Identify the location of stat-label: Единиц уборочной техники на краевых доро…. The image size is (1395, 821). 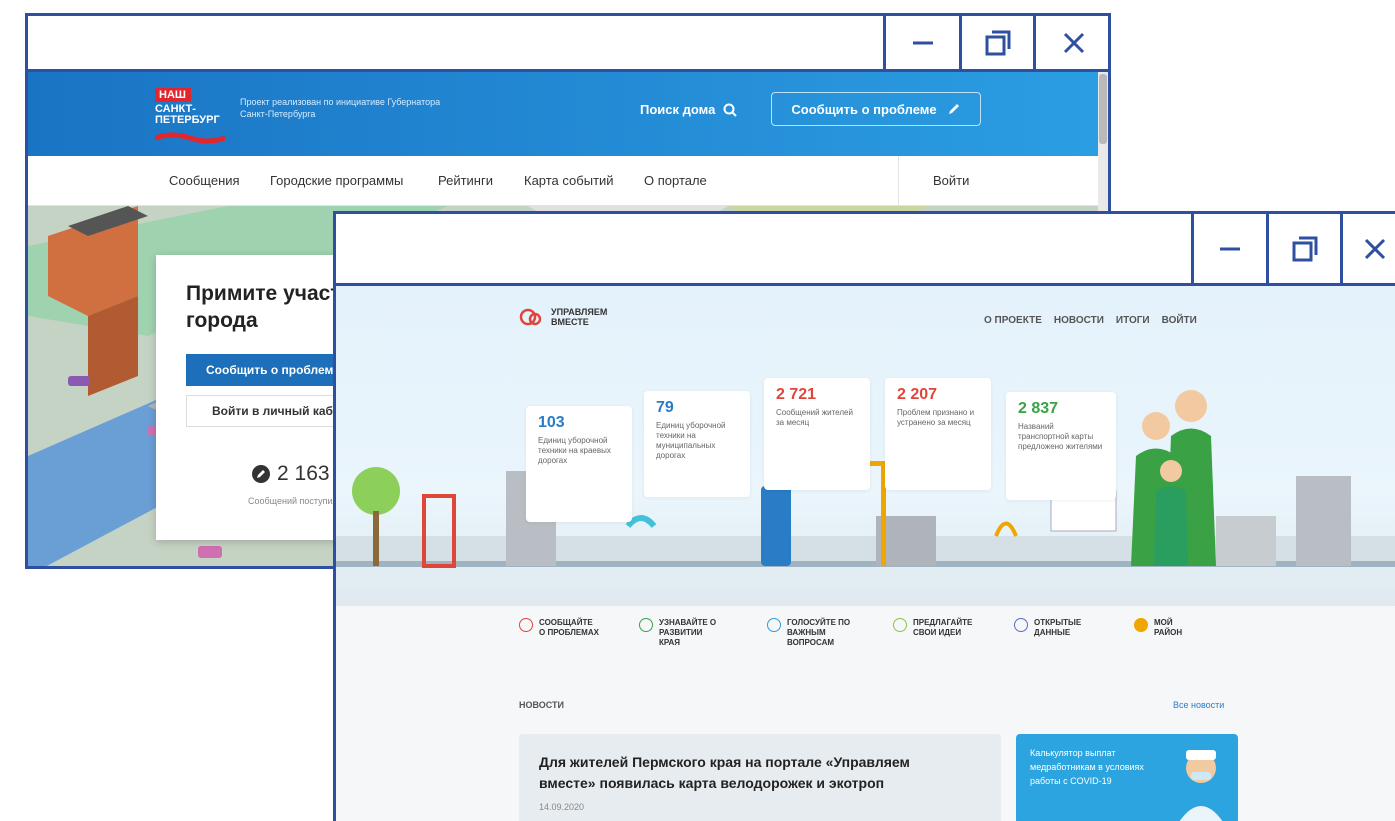
(574, 450).